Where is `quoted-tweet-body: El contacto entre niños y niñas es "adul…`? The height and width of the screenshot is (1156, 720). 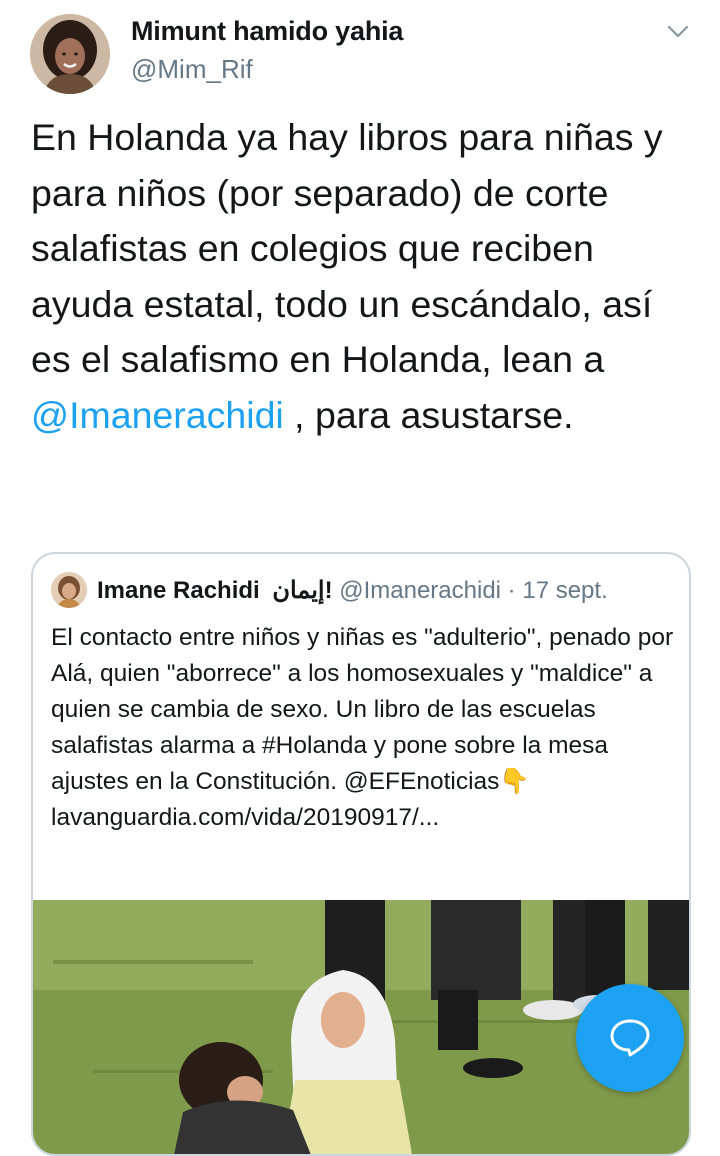 quoted-tweet-body: El contacto entre niños y niñas es "adul… is located at coordinates (362, 709).